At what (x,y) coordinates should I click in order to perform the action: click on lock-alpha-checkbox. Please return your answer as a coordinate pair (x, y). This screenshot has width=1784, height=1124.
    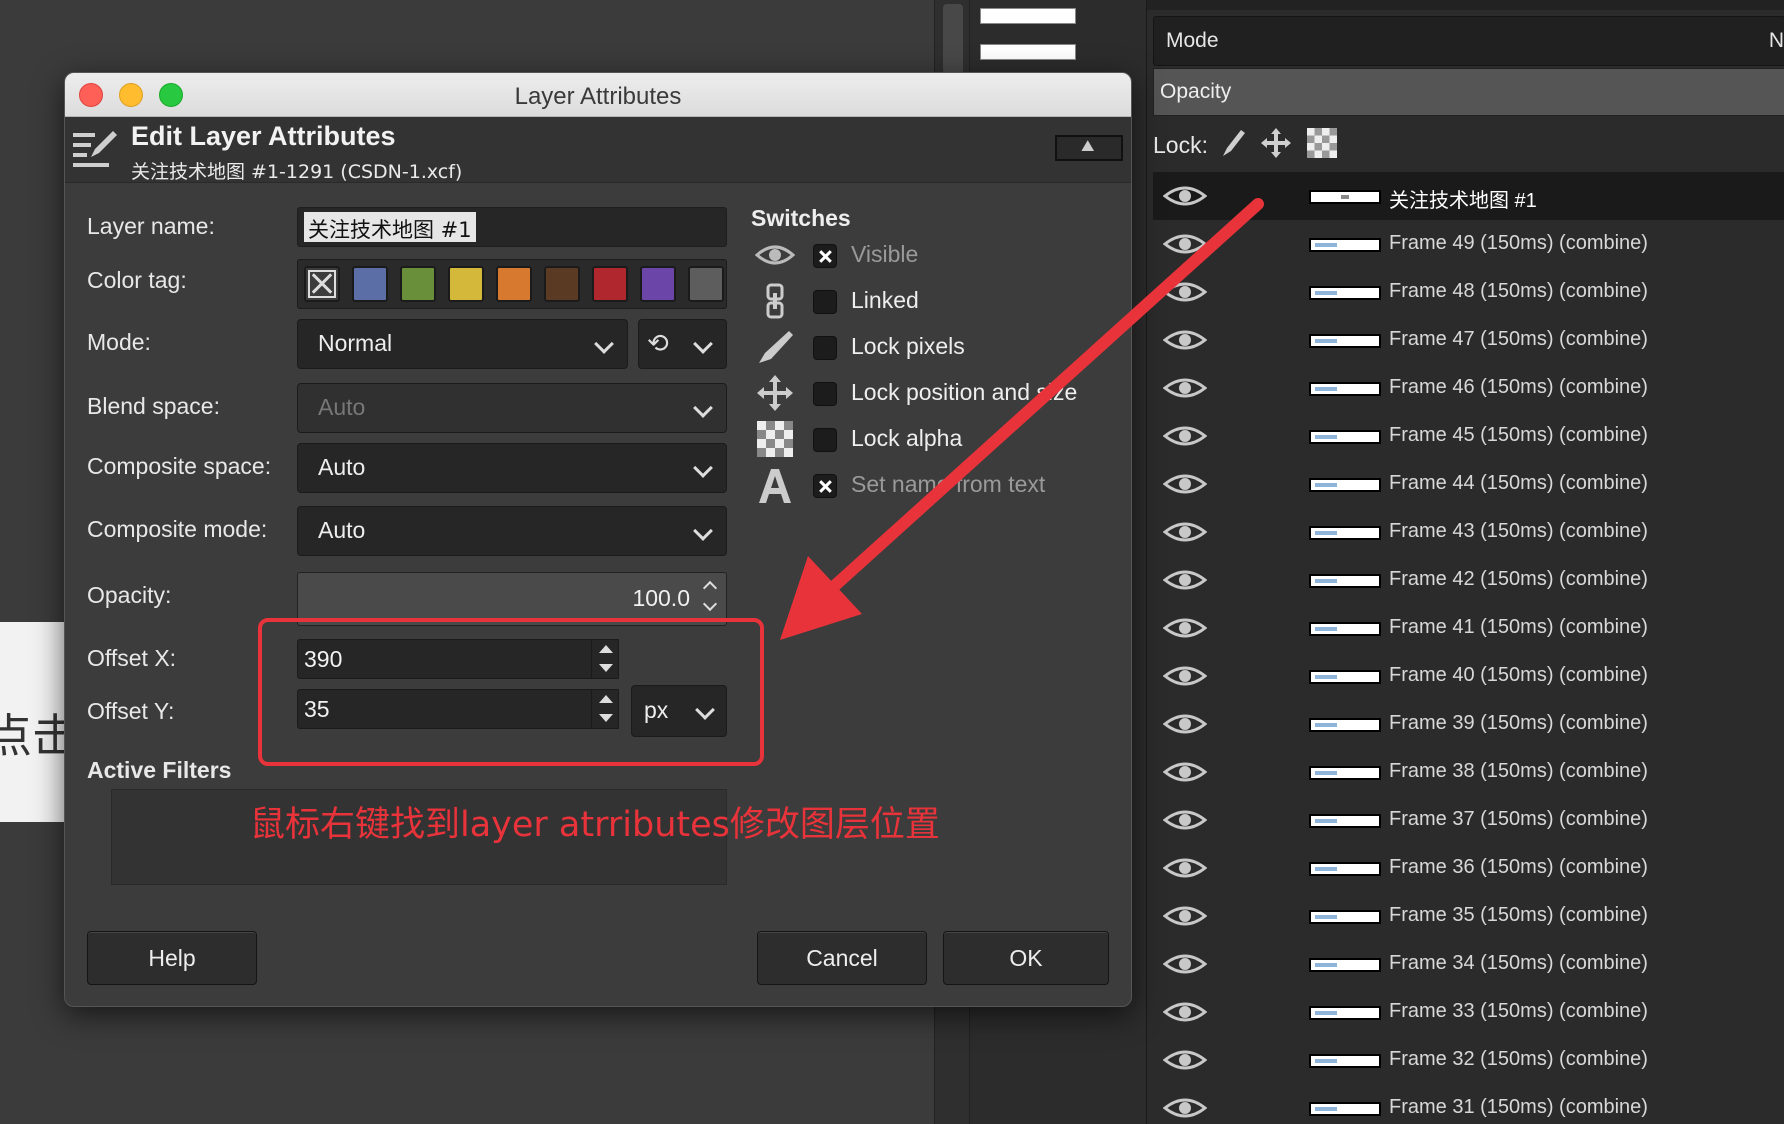
    Looking at the image, I should click on (825, 440).